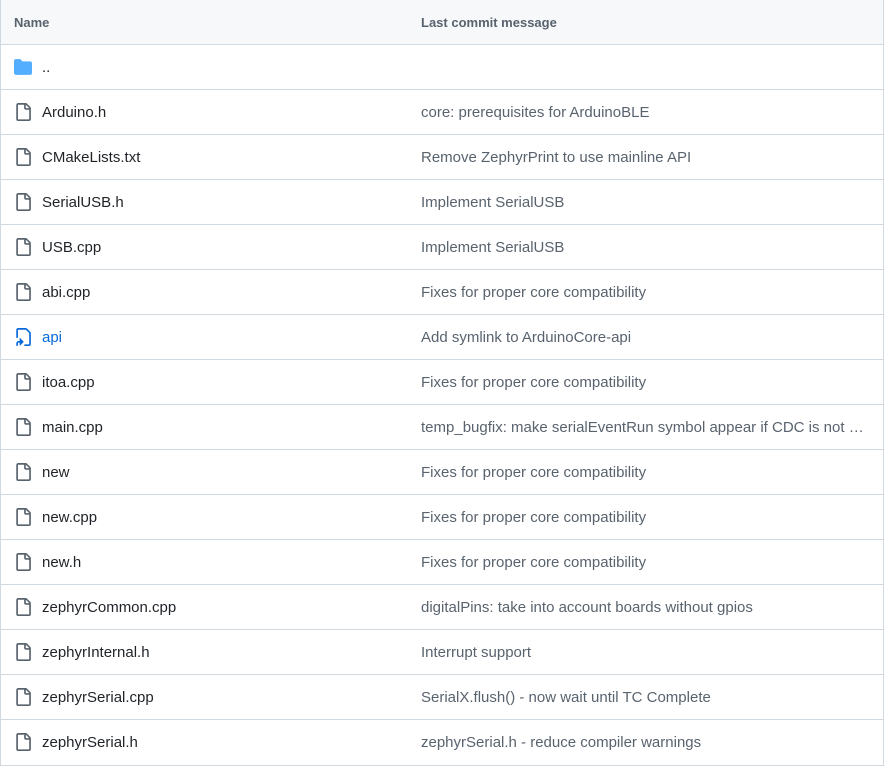 Image resolution: width=885 pixels, height=783 pixels. Describe the element at coordinates (83, 202) in the screenshot. I see `file-name-link: SerialUSB.h` at that location.